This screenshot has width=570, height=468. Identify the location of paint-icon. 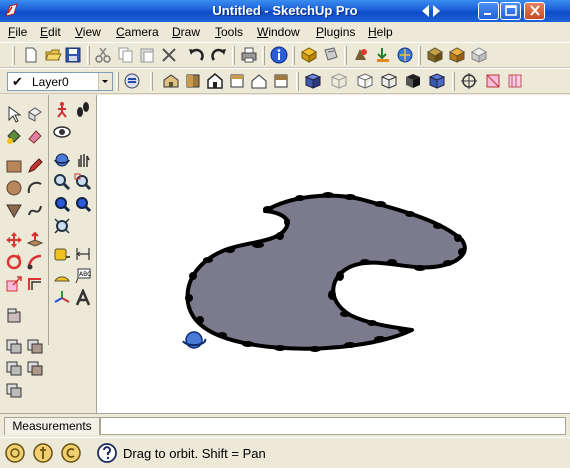
(331, 55).